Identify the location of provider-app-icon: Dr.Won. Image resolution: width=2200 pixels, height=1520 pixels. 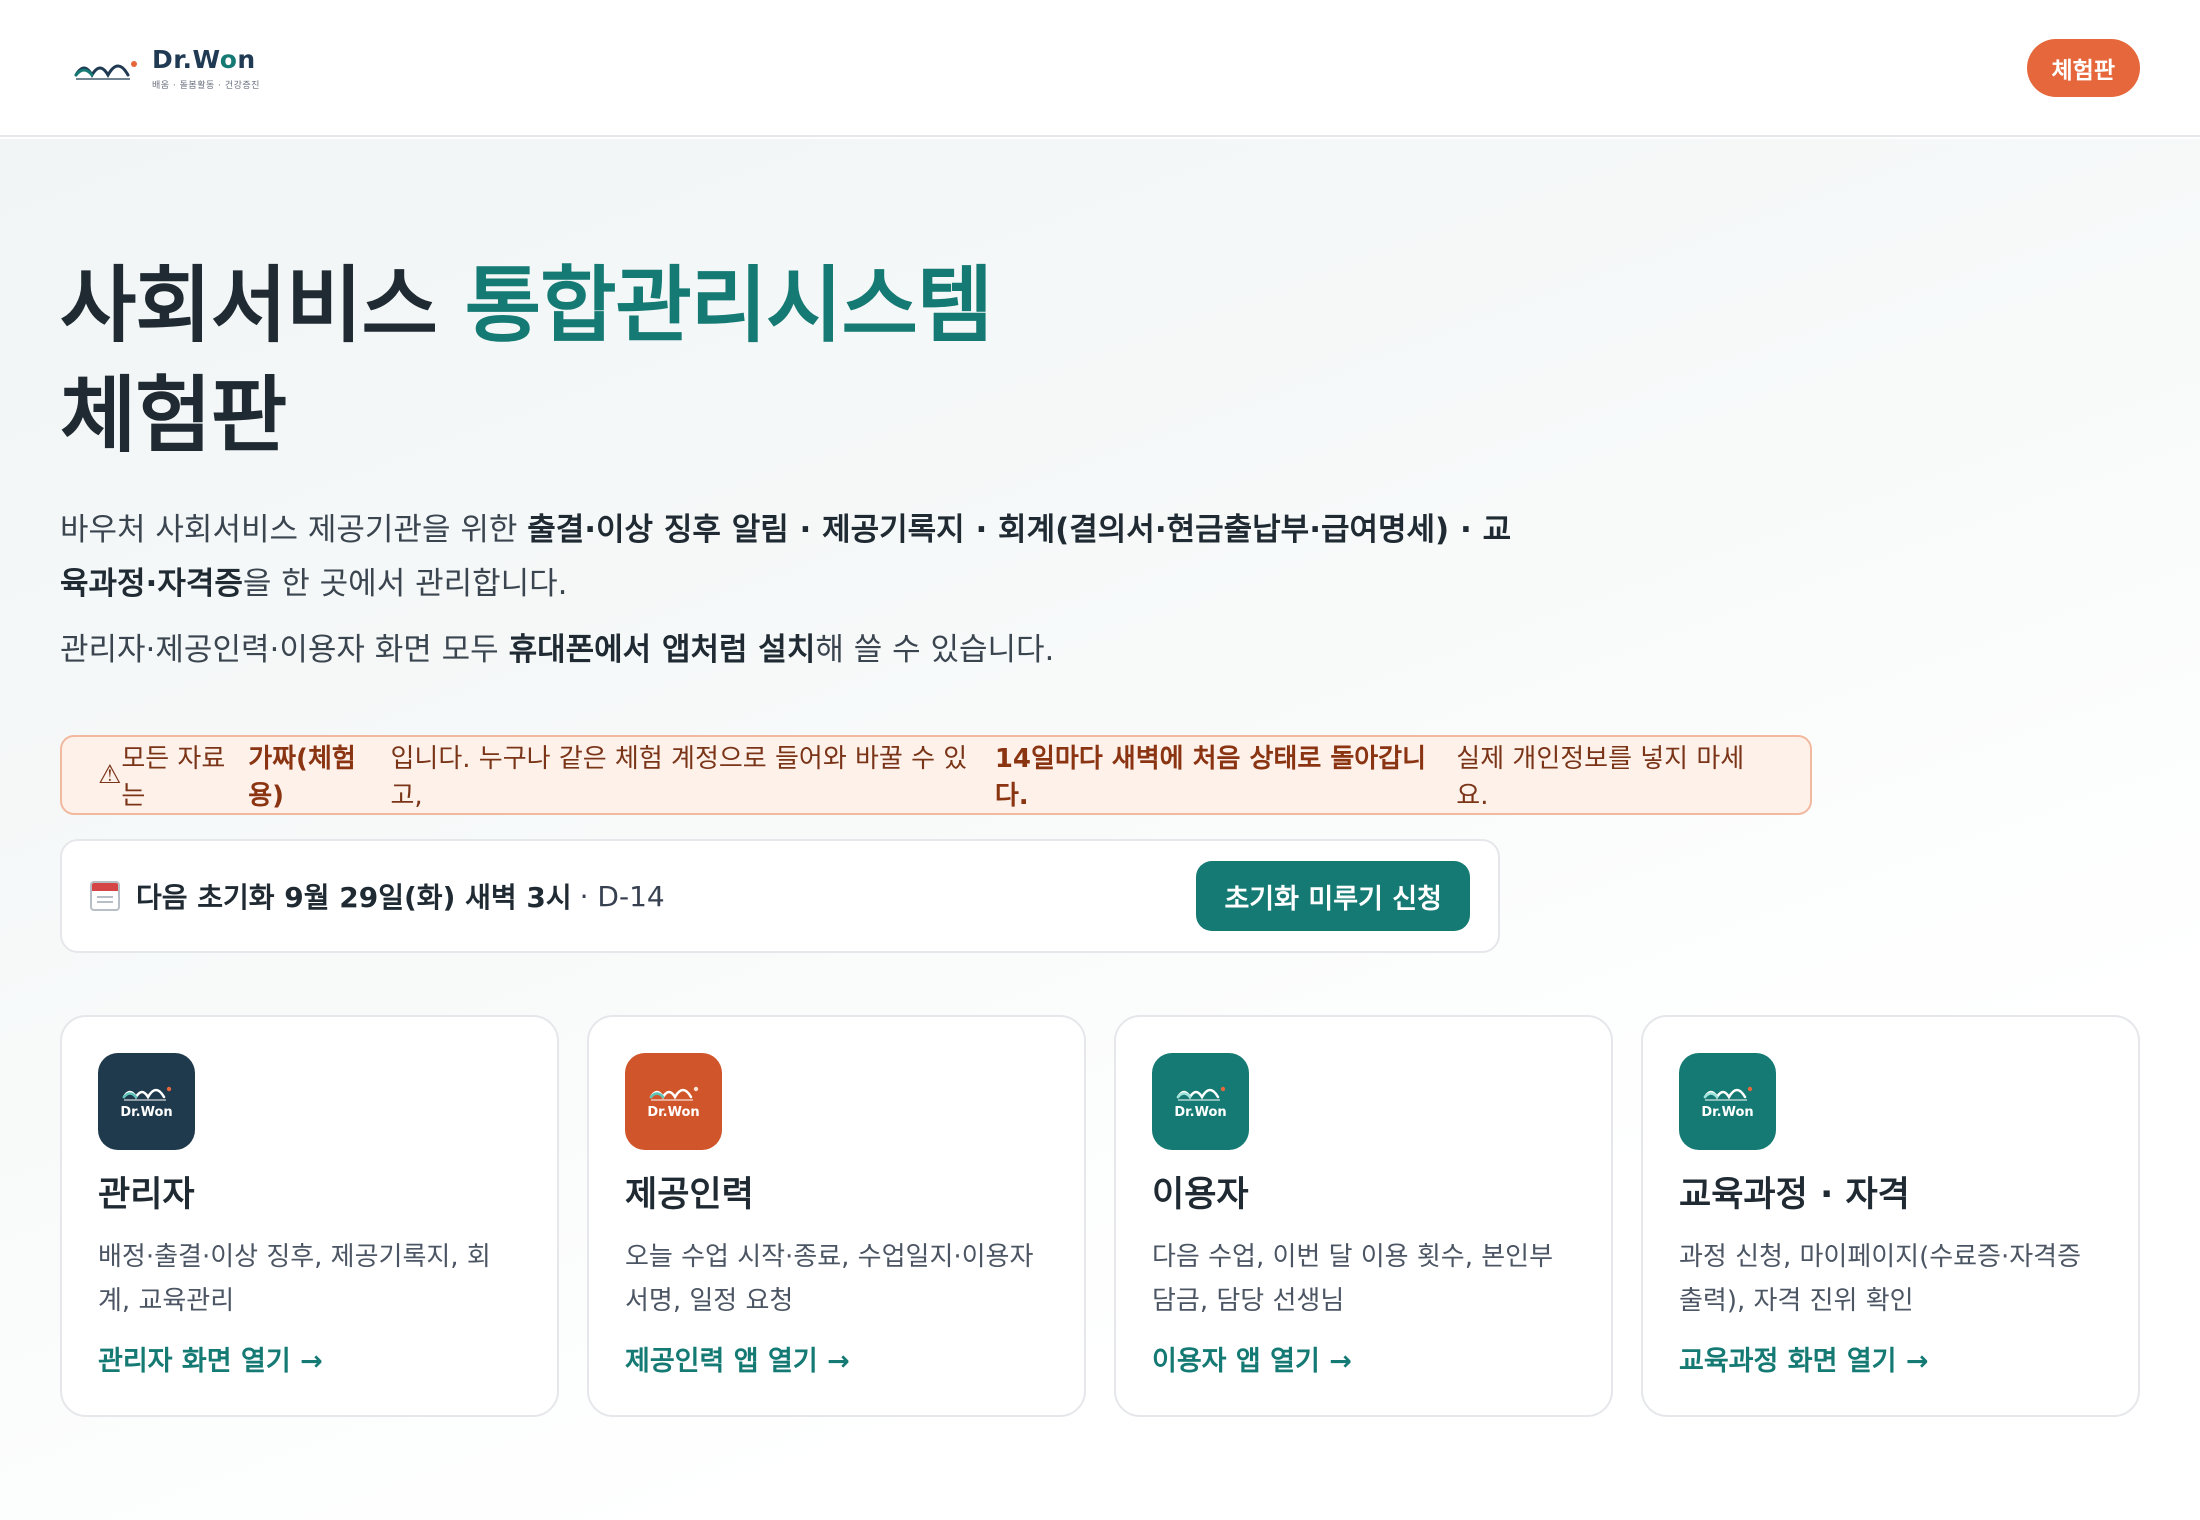
(673, 1101).